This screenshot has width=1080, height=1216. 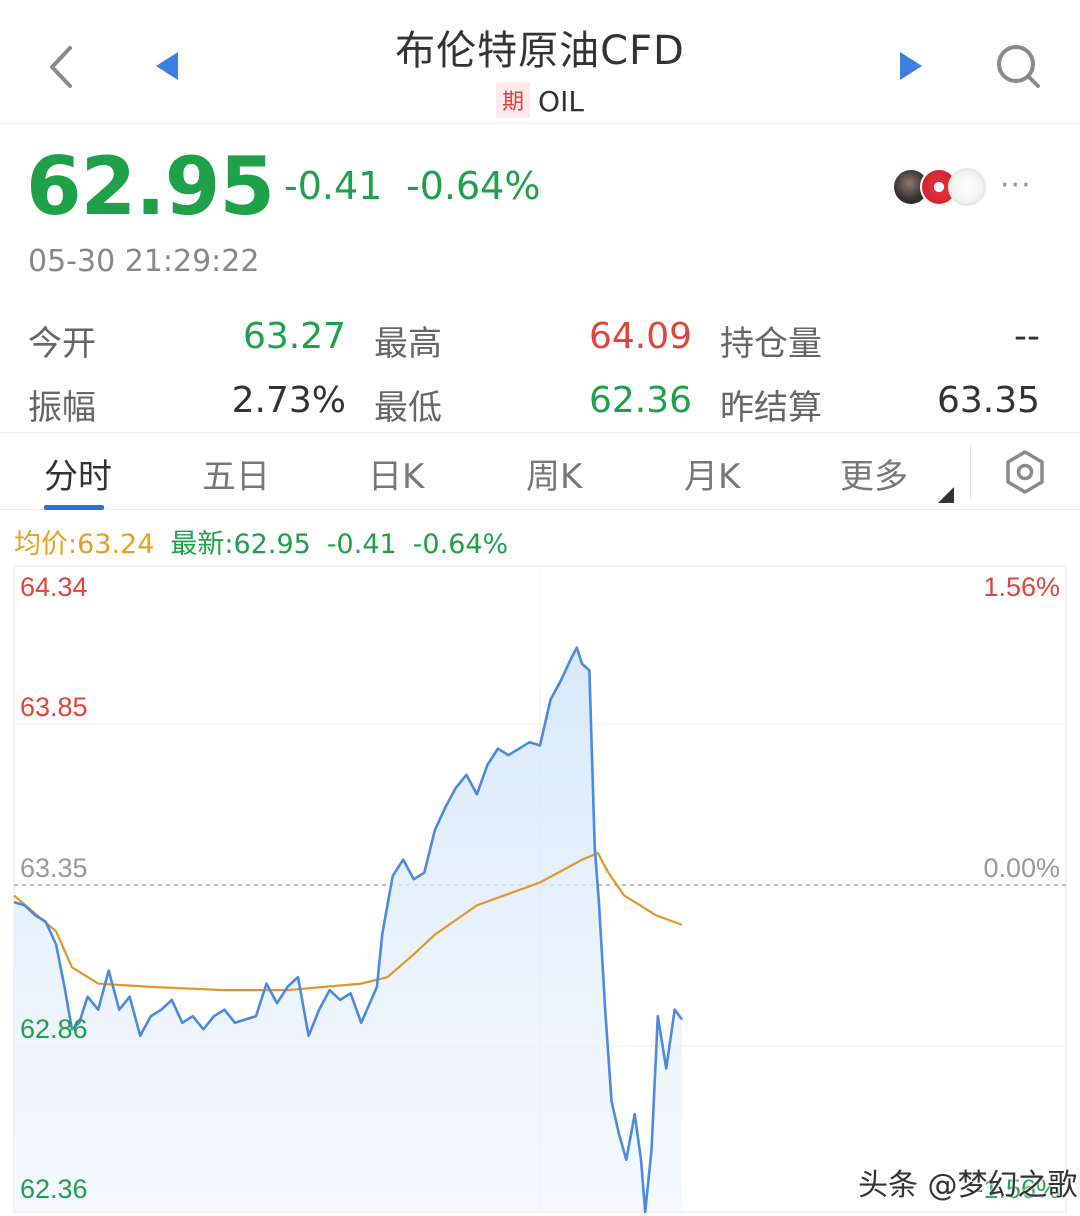 I want to click on chart-legend: 均价:63.24 最新:62.95 -0.41 -0.64%, so click(x=269, y=541).